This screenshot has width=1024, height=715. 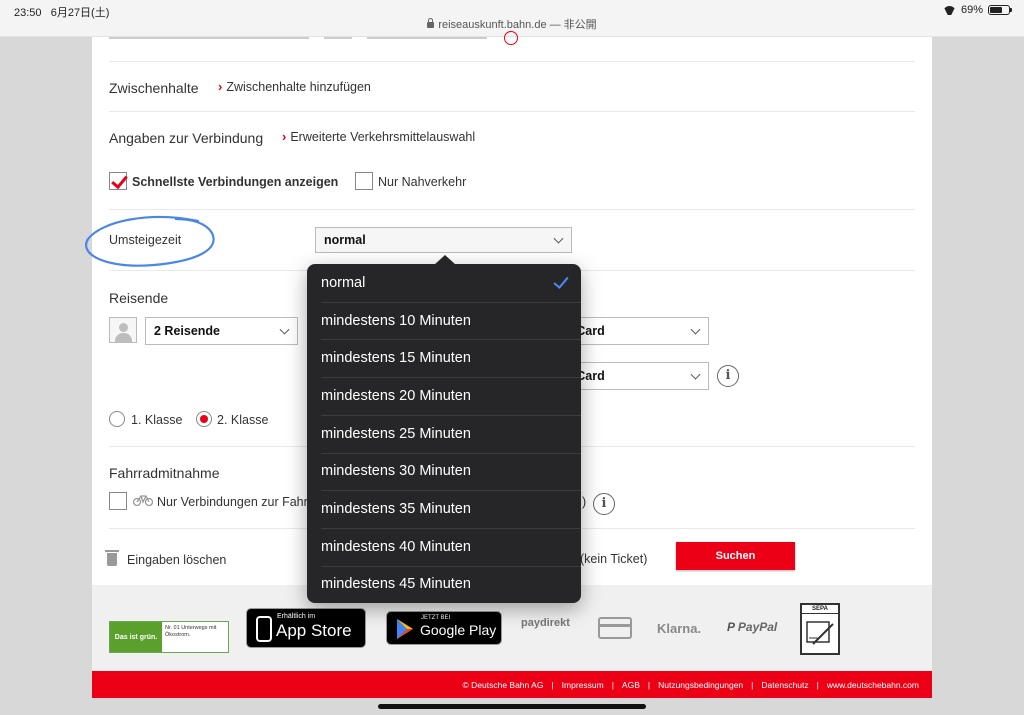 I want to click on sepa-logo: SEPA, so click(x=820, y=629).